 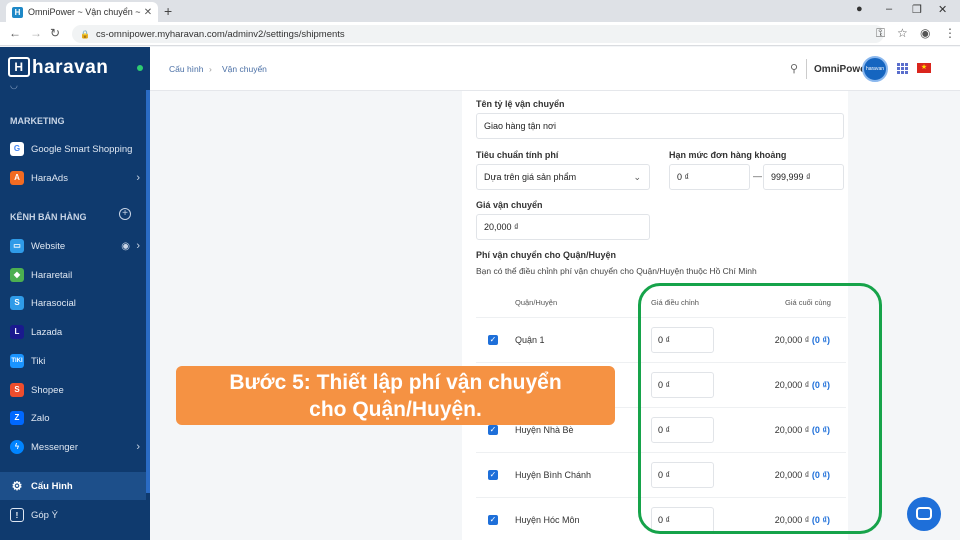 What do you see at coordinates (73, 361) in the screenshot?
I see `sidebar-item-tiki: TIKI Tiki` at bounding box center [73, 361].